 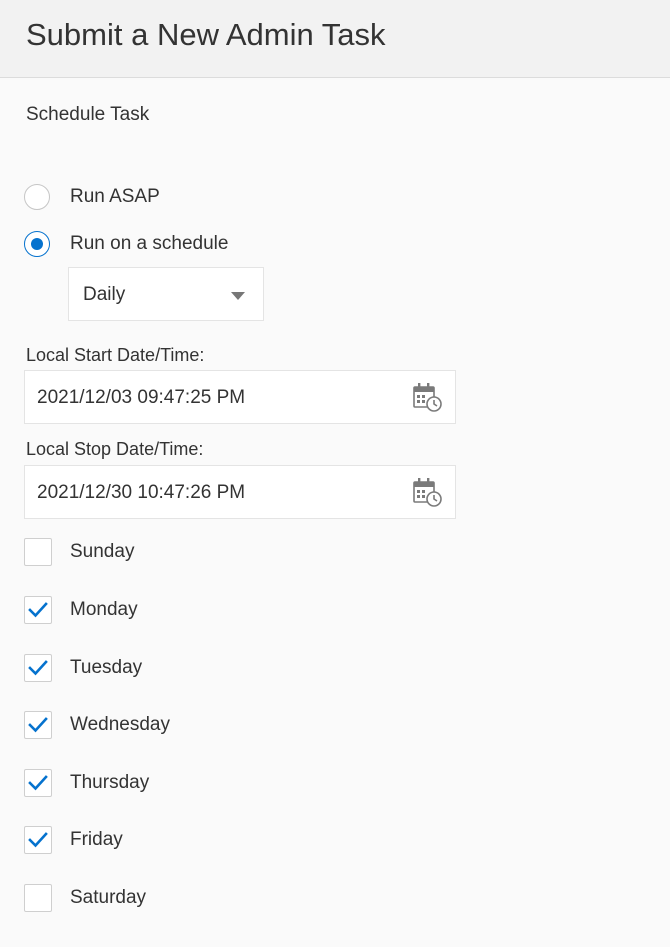 I want to click on day-monday-checkbox, so click(x=38, y=610).